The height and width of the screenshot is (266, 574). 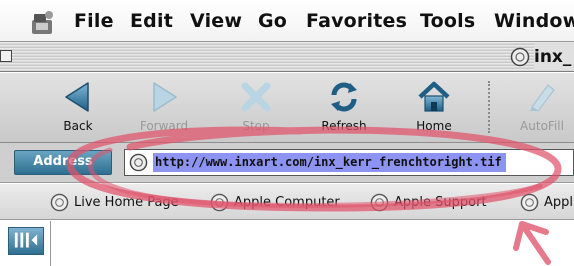 I want to click on favorite-label: Live Home Page, so click(x=126, y=202).